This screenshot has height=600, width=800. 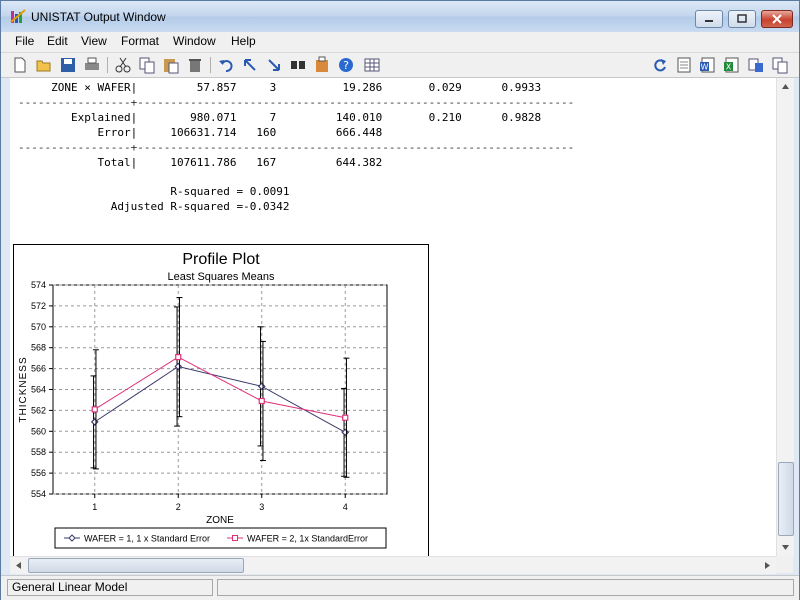 What do you see at coordinates (274, 65) in the screenshot?
I see `go-bottom-icon` at bounding box center [274, 65].